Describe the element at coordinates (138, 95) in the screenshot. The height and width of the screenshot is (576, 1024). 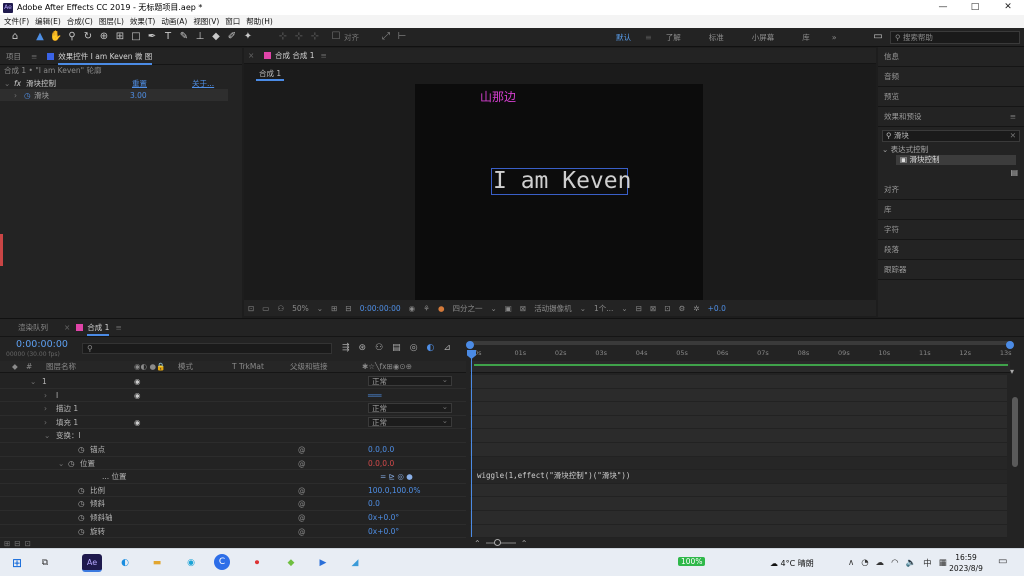
I see `slider-value: 3.00` at that location.